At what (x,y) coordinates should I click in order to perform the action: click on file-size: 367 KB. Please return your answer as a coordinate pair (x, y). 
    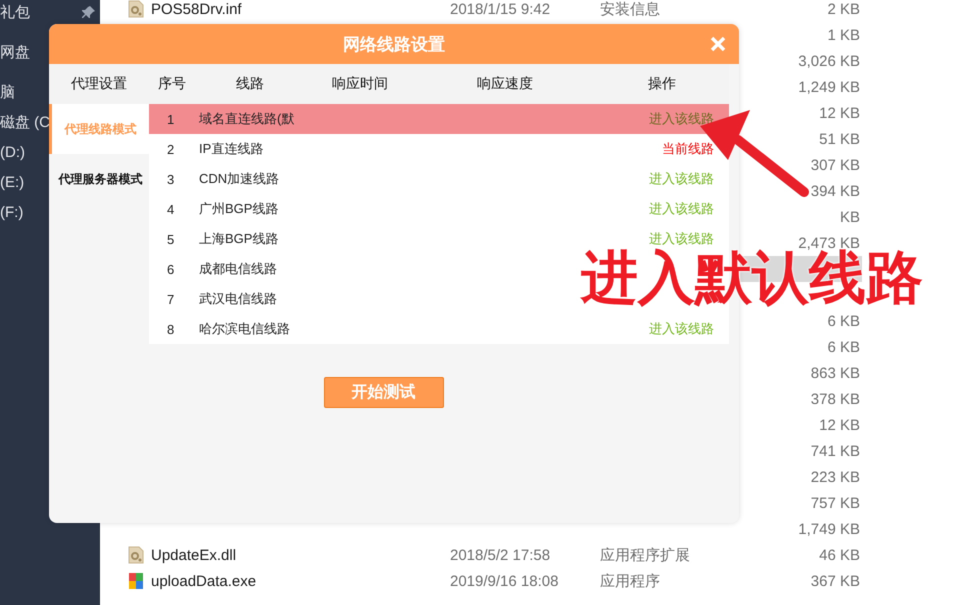
    Looking at the image, I should click on (835, 581).